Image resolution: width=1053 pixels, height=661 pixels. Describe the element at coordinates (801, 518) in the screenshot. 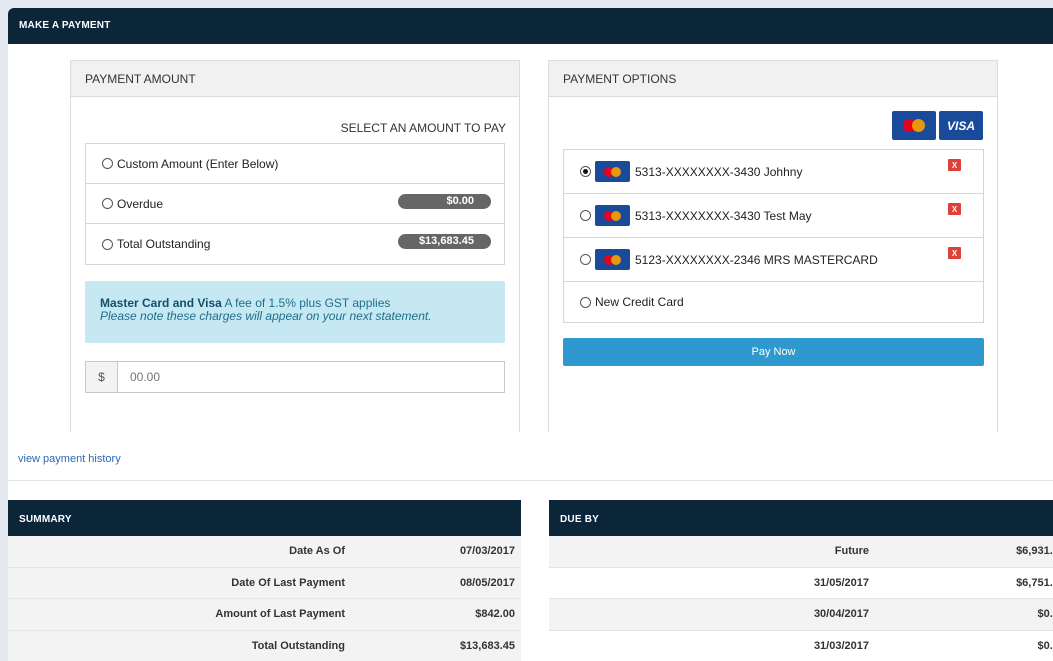

I see `due-by-title: DUE BY` at that location.